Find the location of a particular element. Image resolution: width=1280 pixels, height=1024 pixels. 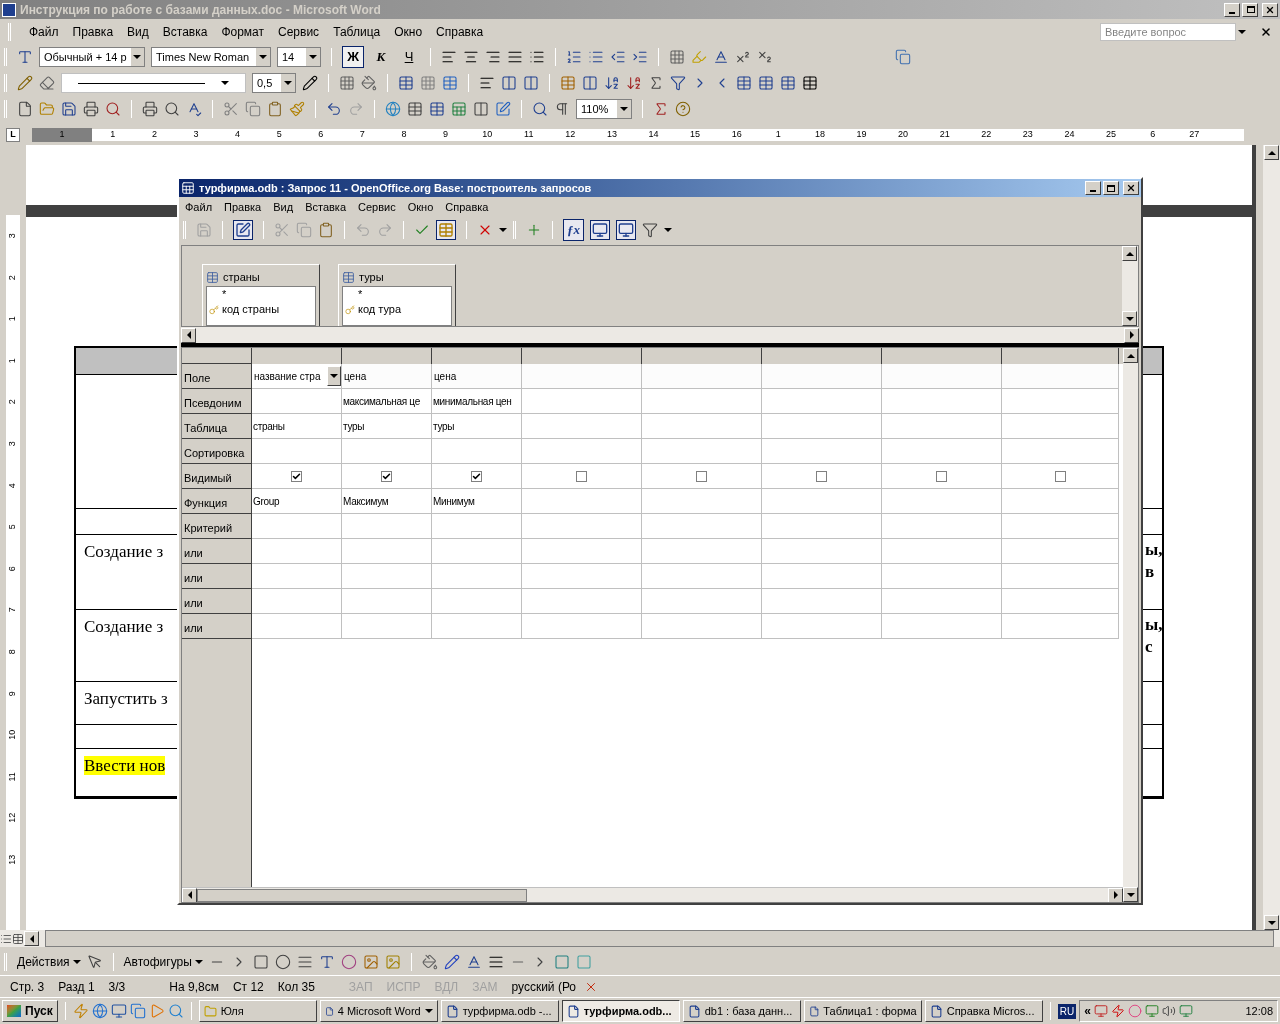

menu-item: Окно is located at coordinates (408, 31).